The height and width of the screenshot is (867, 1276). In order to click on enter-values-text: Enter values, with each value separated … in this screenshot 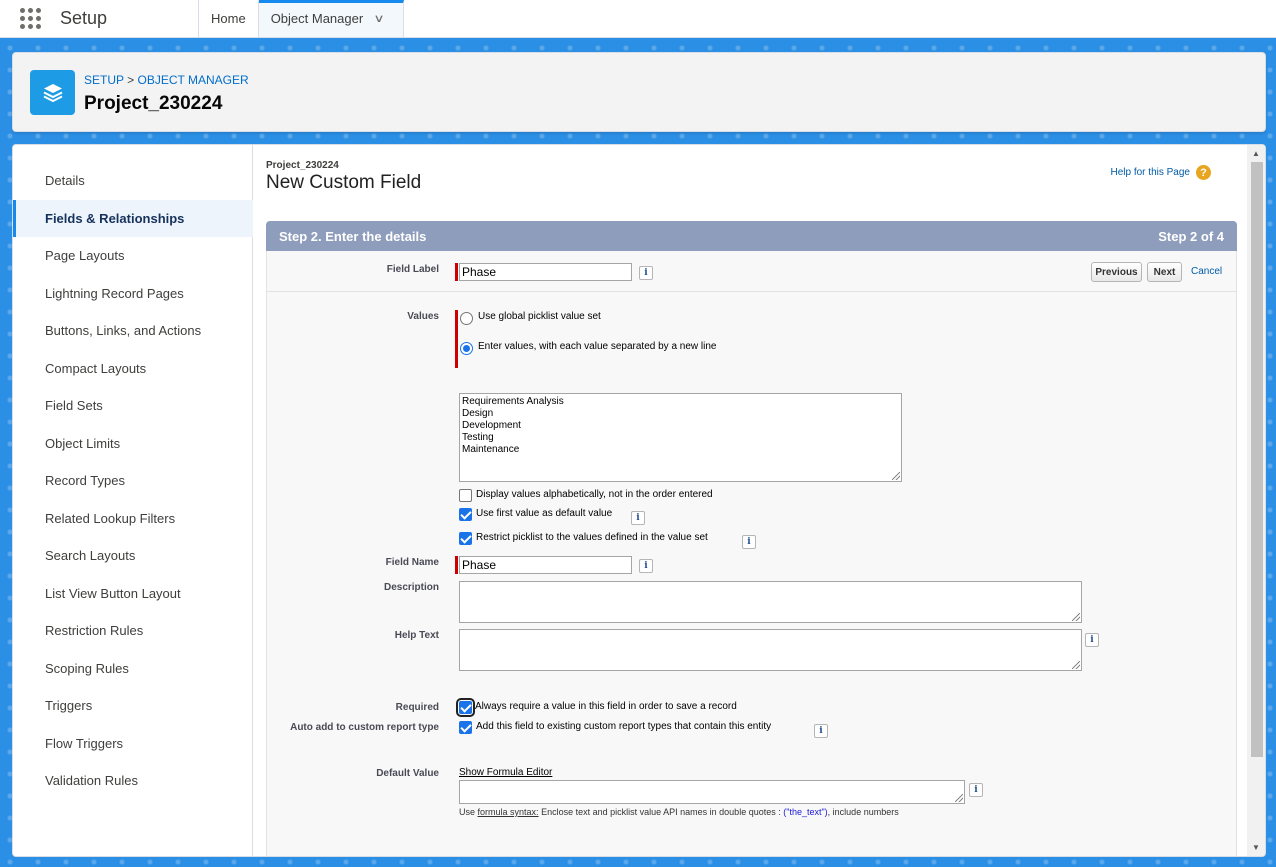, I will do `click(597, 346)`.